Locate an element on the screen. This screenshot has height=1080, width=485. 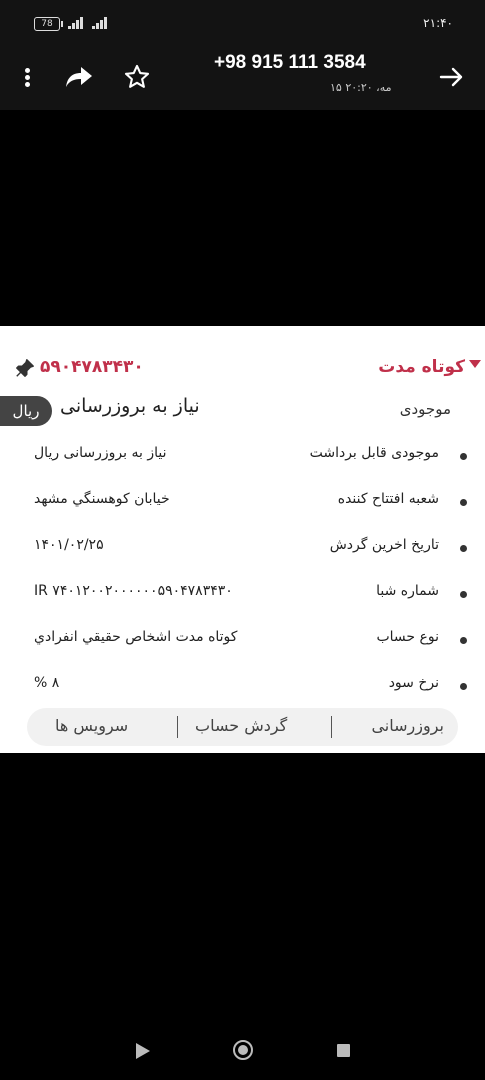
caret-down-icon is located at coordinates (475, 364).